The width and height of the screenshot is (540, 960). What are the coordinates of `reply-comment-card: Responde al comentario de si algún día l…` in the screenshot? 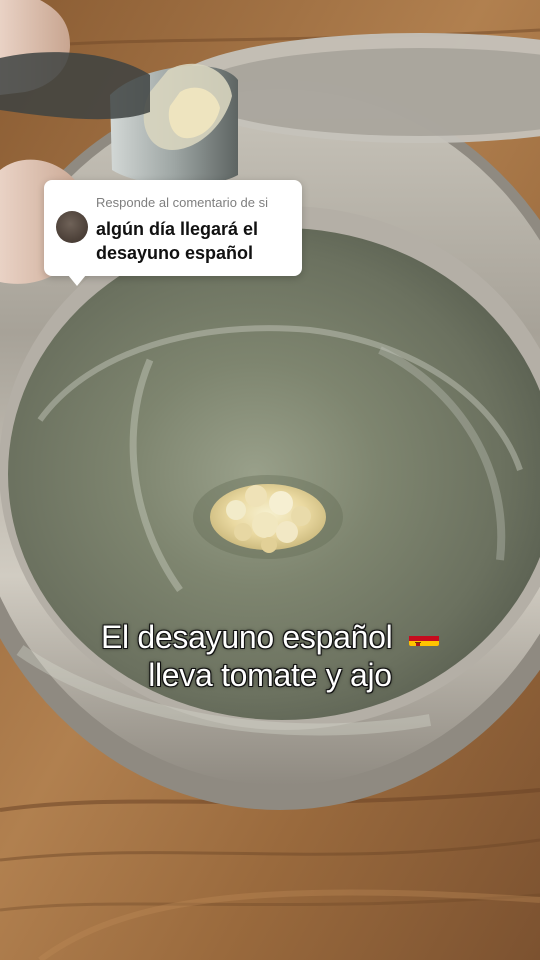 It's located at (173, 233).